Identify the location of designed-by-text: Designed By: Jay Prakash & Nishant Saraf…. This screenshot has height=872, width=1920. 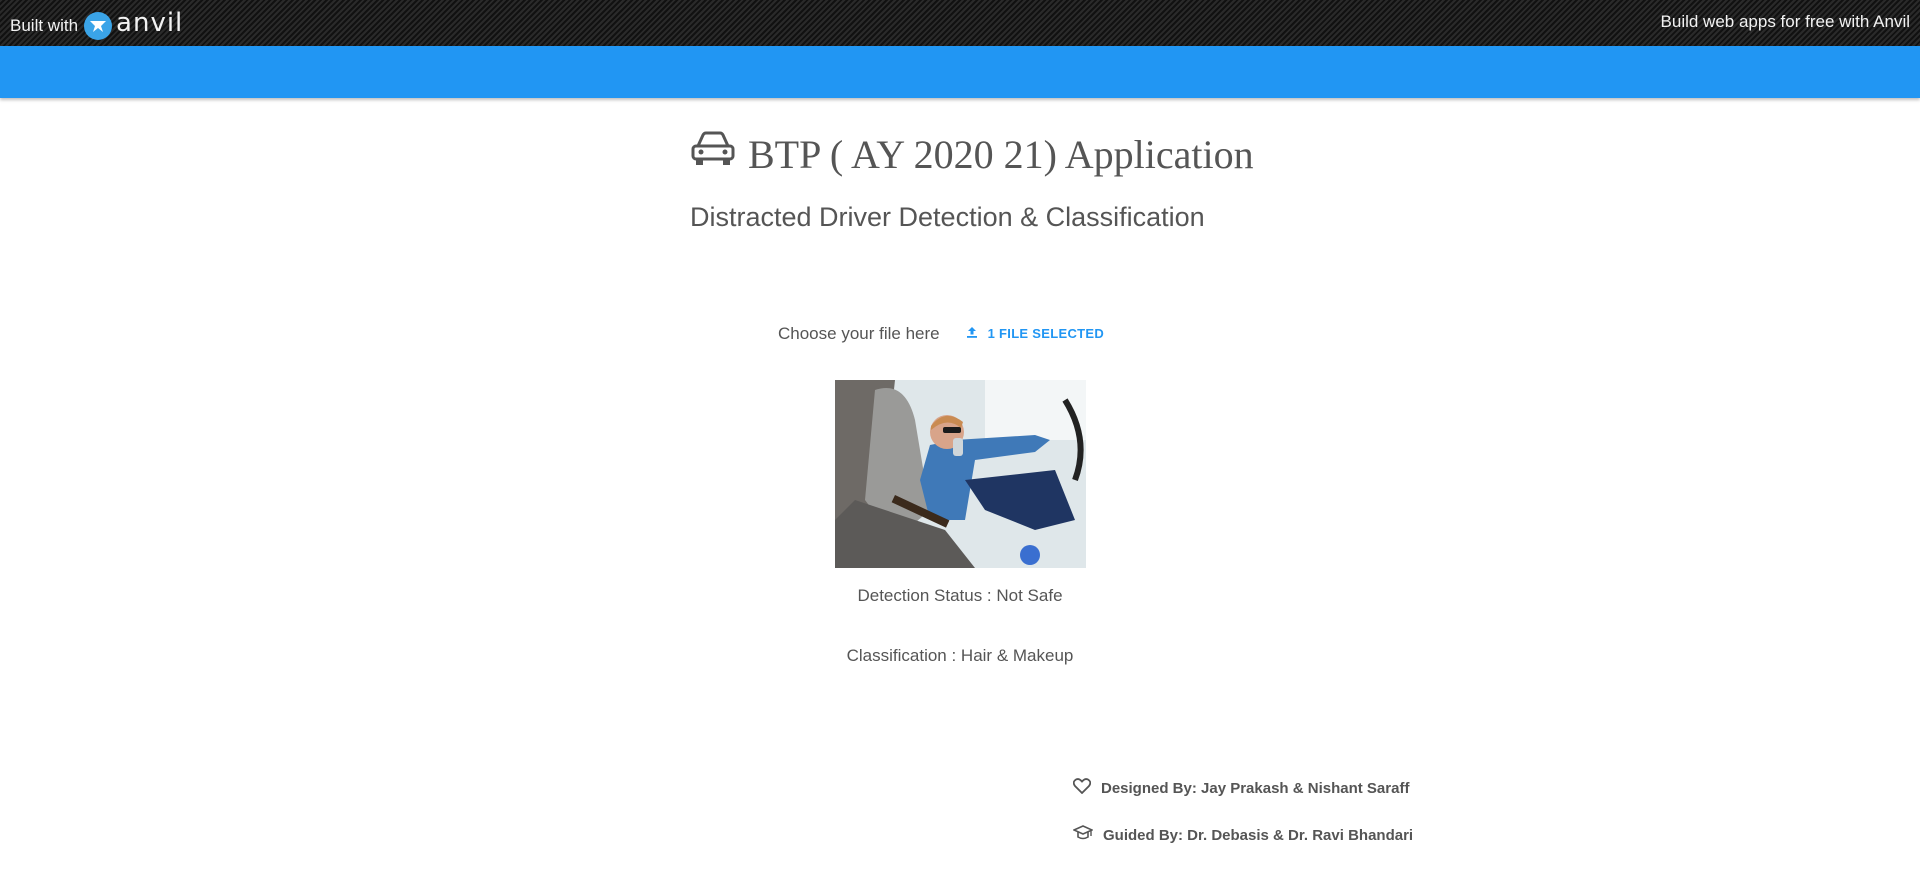
(1255, 788).